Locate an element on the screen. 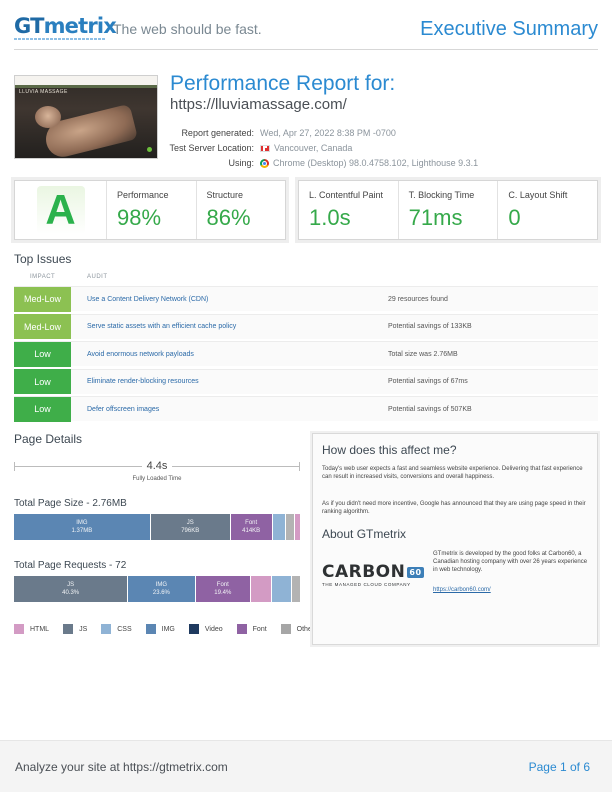 This screenshot has width=612, height=792. page-requests-title: Total Page Requests - 72 is located at coordinates (70, 565).